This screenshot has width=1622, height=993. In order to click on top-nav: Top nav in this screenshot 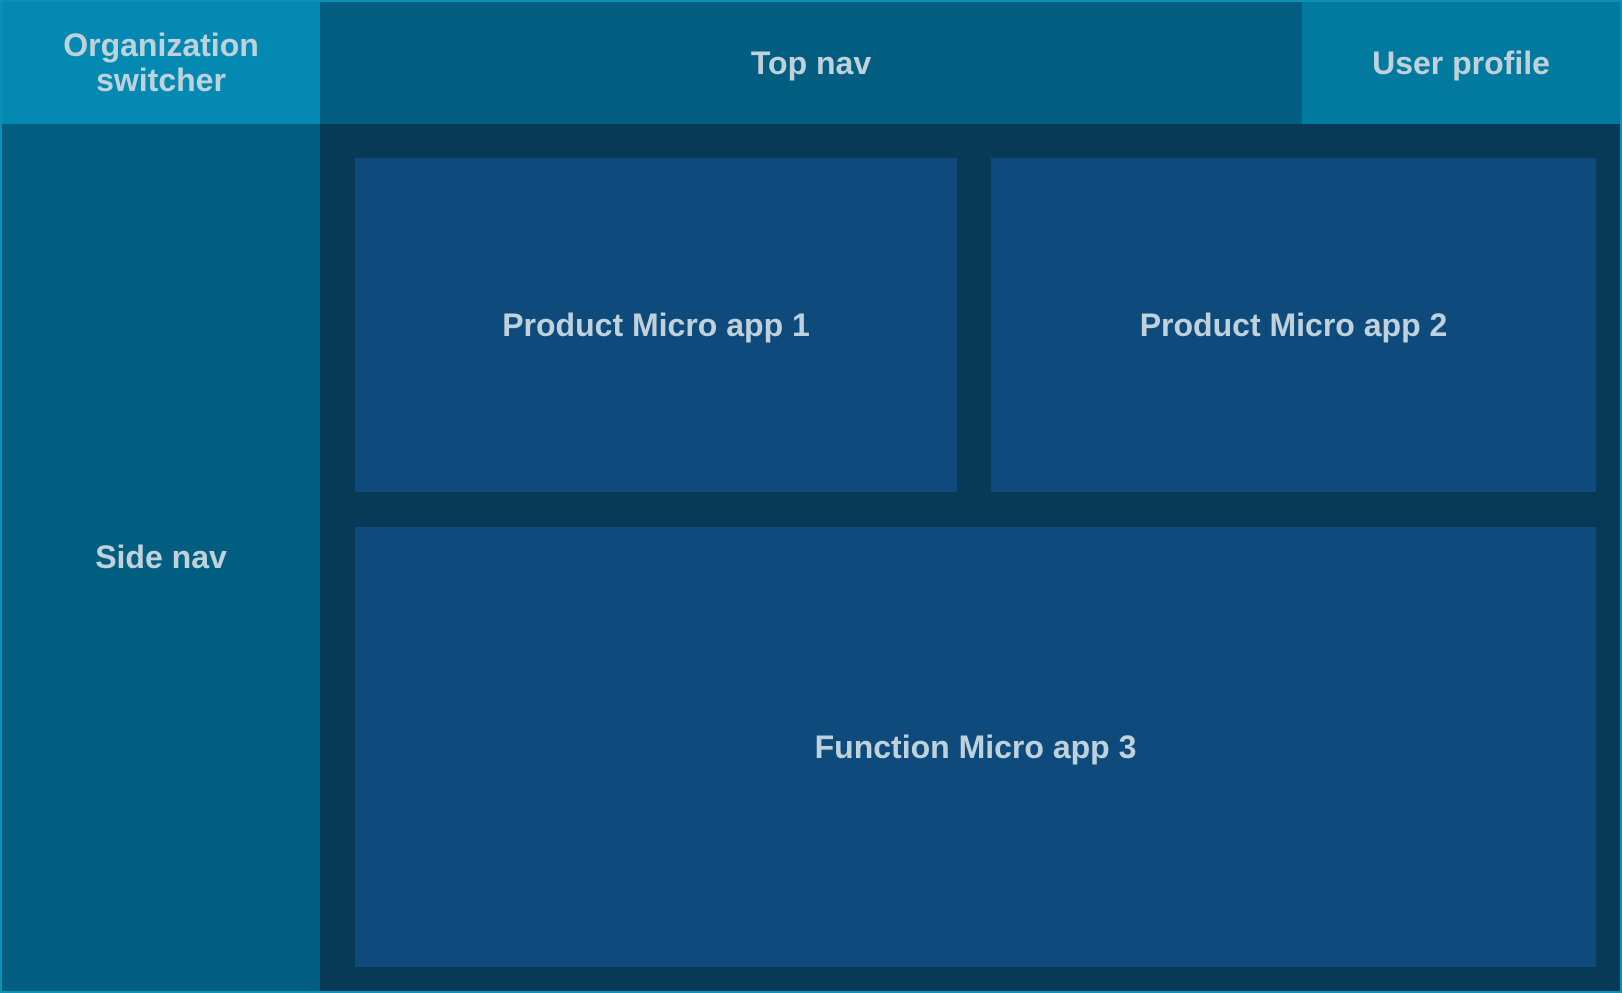, I will do `click(811, 63)`.